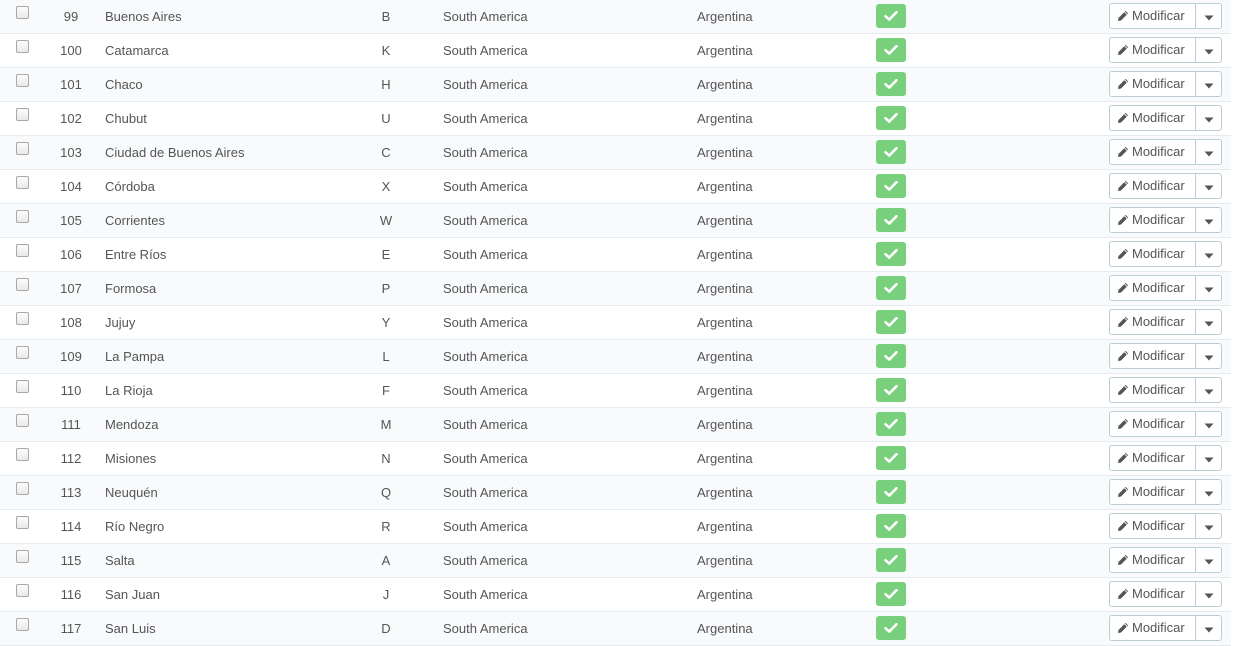  I want to click on action-button-group: Modificar, so click(1165, 254).